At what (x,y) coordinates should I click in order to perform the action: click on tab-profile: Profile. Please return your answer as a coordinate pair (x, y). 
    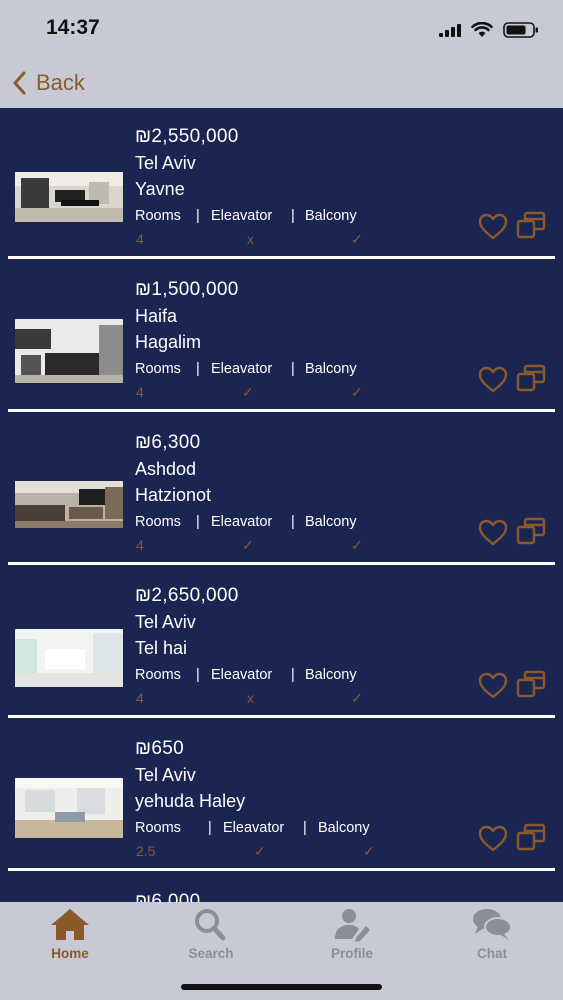
    Looking at the image, I should click on (352, 936).